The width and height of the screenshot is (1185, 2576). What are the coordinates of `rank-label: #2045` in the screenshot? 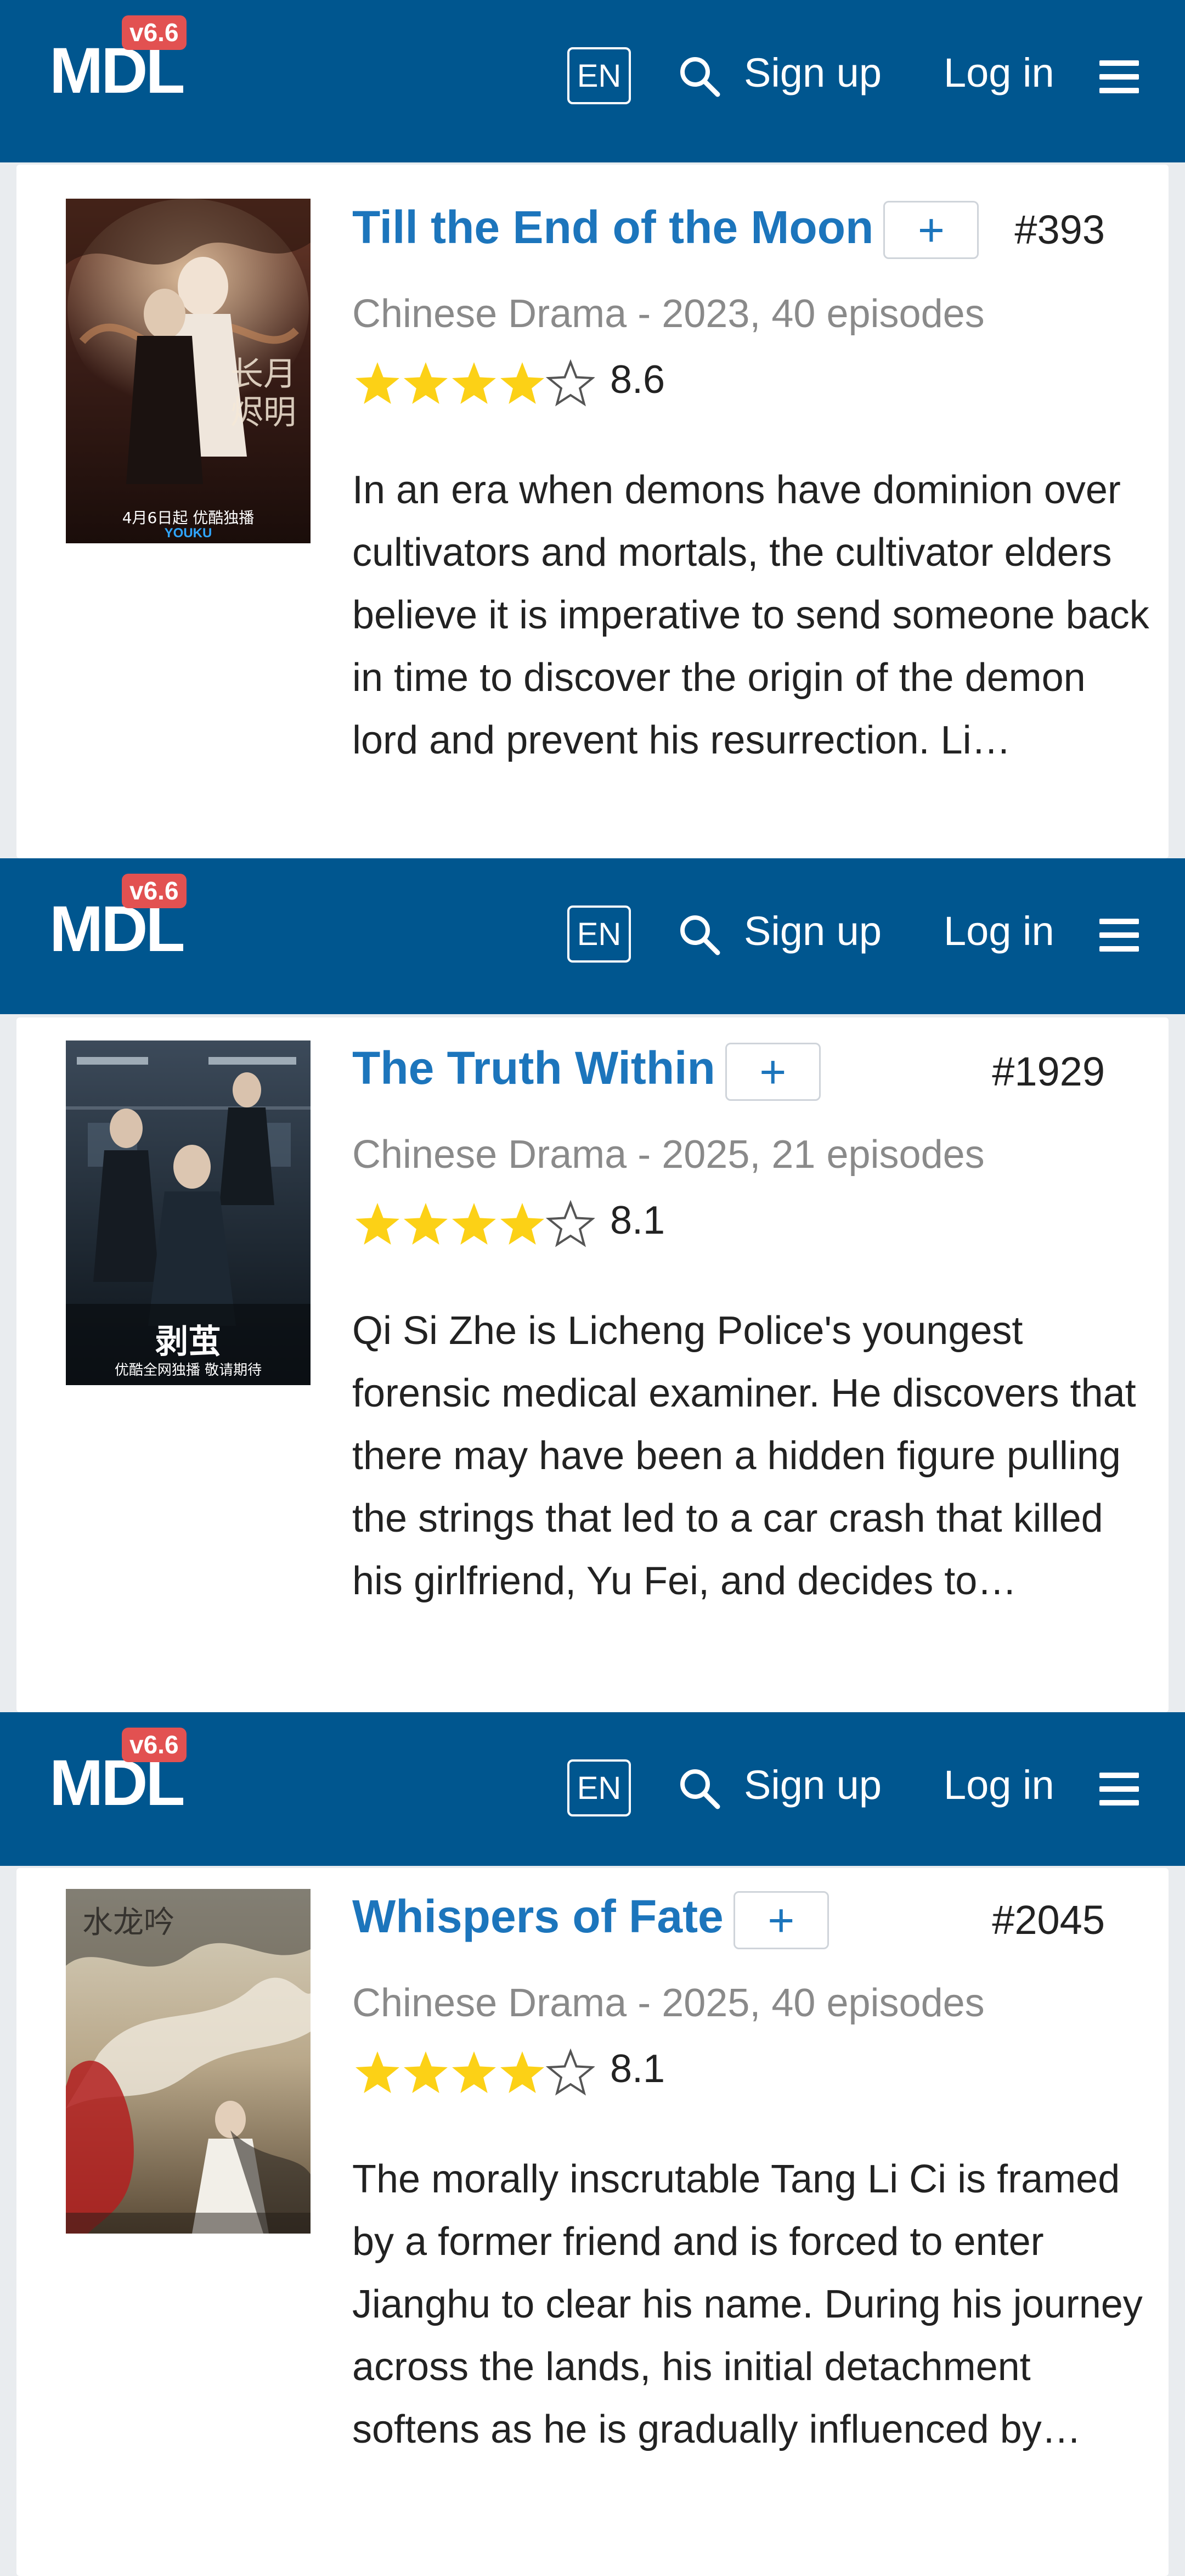 It's located at (1048, 1920).